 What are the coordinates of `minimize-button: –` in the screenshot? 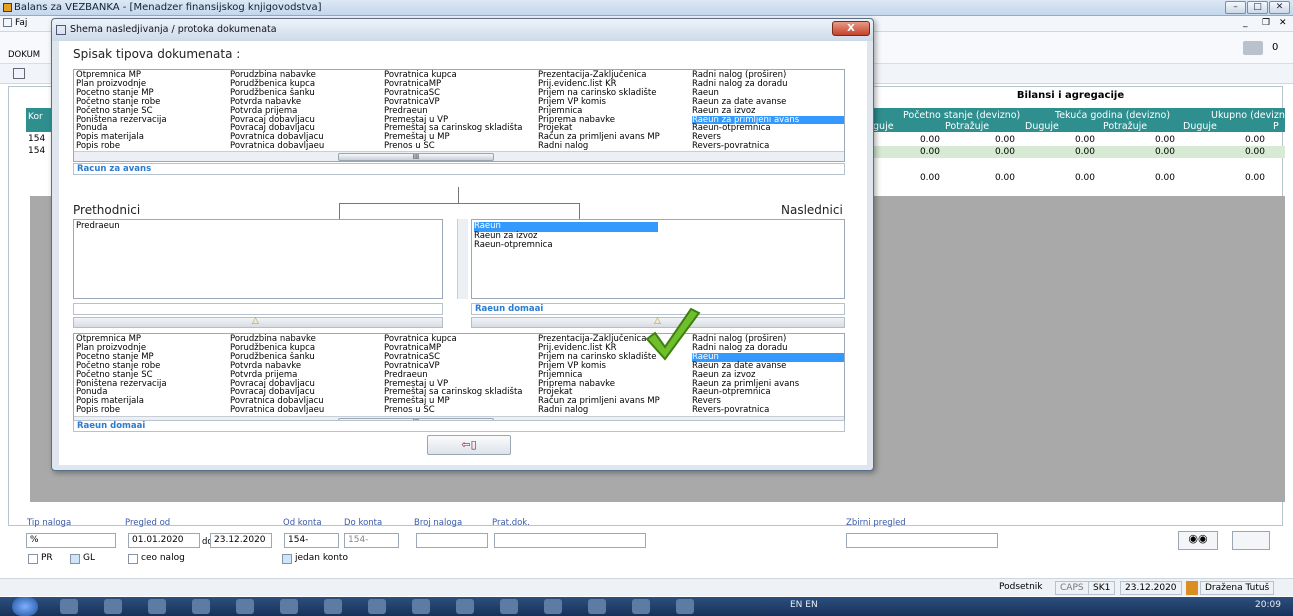 It's located at (1235, 7).